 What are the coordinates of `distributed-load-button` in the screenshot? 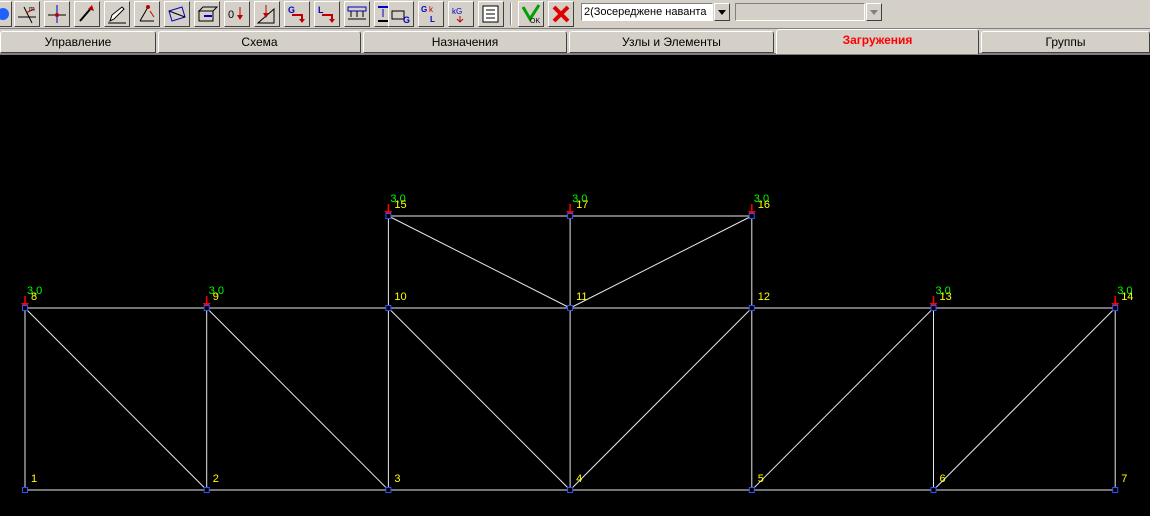 It's located at (357, 14).